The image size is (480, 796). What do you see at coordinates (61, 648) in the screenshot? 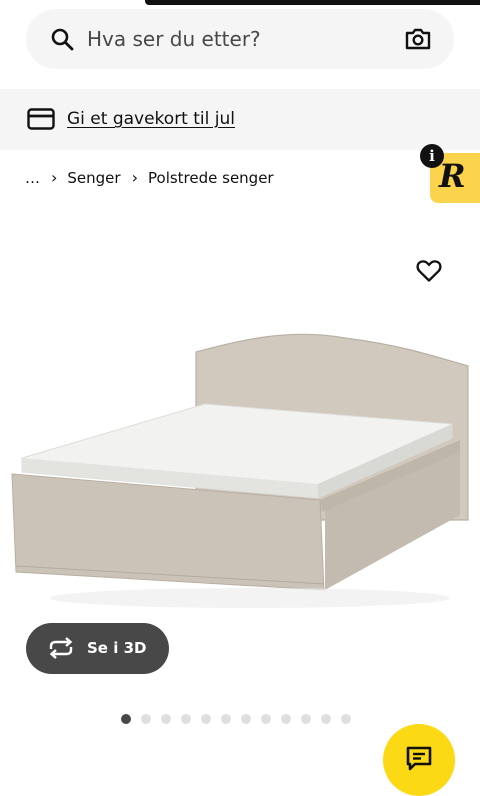
I see `rotate-3d-icon` at bounding box center [61, 648].